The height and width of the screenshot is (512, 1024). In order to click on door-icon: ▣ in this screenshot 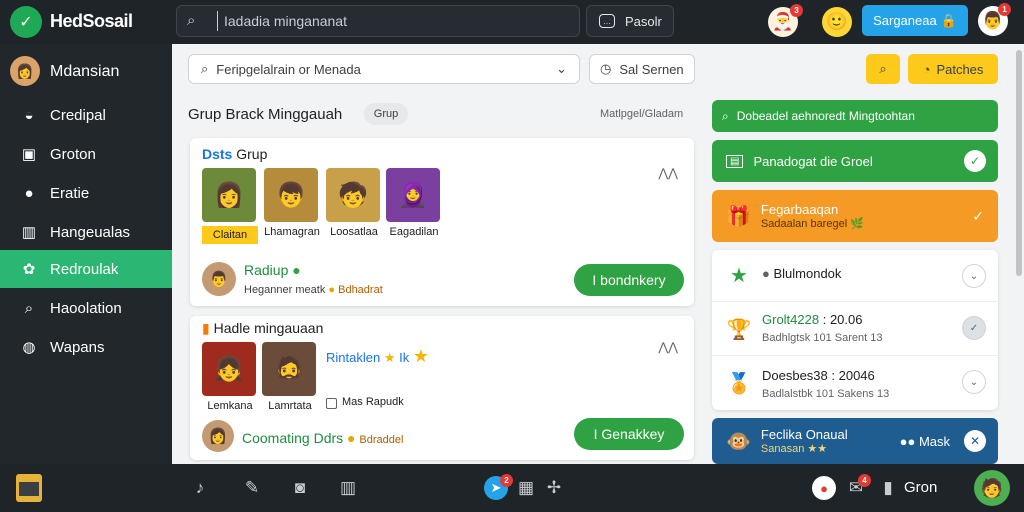, I will do `click(29, 154)`.